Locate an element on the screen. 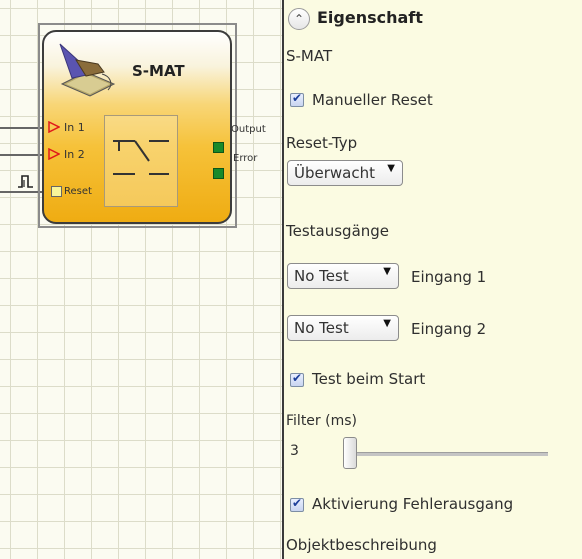 Image resolution: width=582 pixels, height=559 pixels. output-pin-error is located at coordinates (218, 173).